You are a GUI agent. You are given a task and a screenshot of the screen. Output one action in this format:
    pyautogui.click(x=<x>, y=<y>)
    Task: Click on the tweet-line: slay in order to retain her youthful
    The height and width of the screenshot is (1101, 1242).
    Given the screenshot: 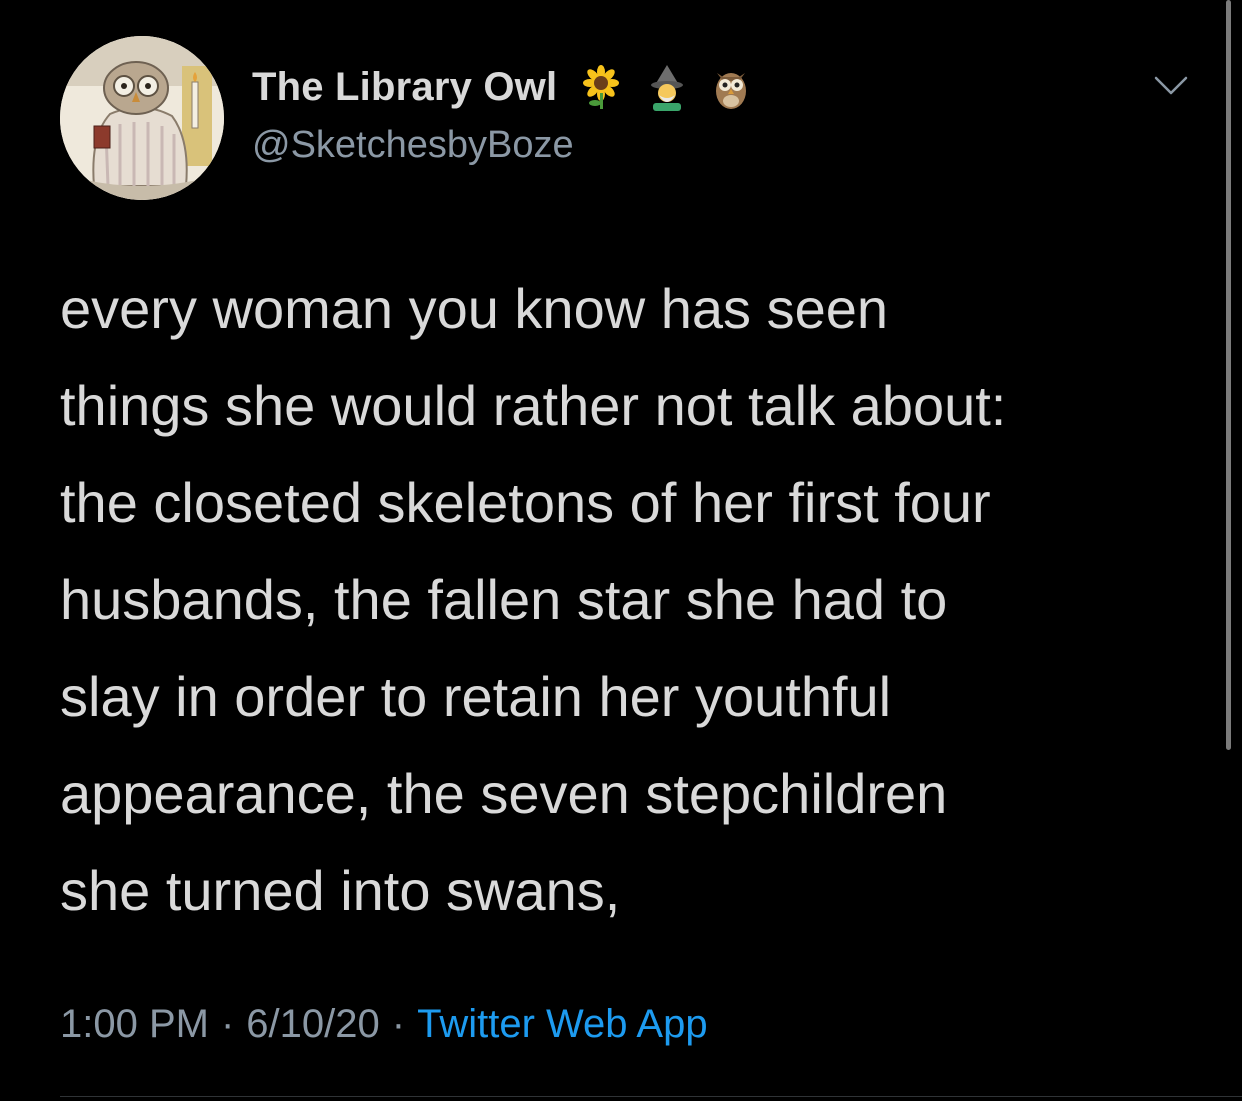 What is the action you would take?
    pyautogui.click(x=476, y=696)
    